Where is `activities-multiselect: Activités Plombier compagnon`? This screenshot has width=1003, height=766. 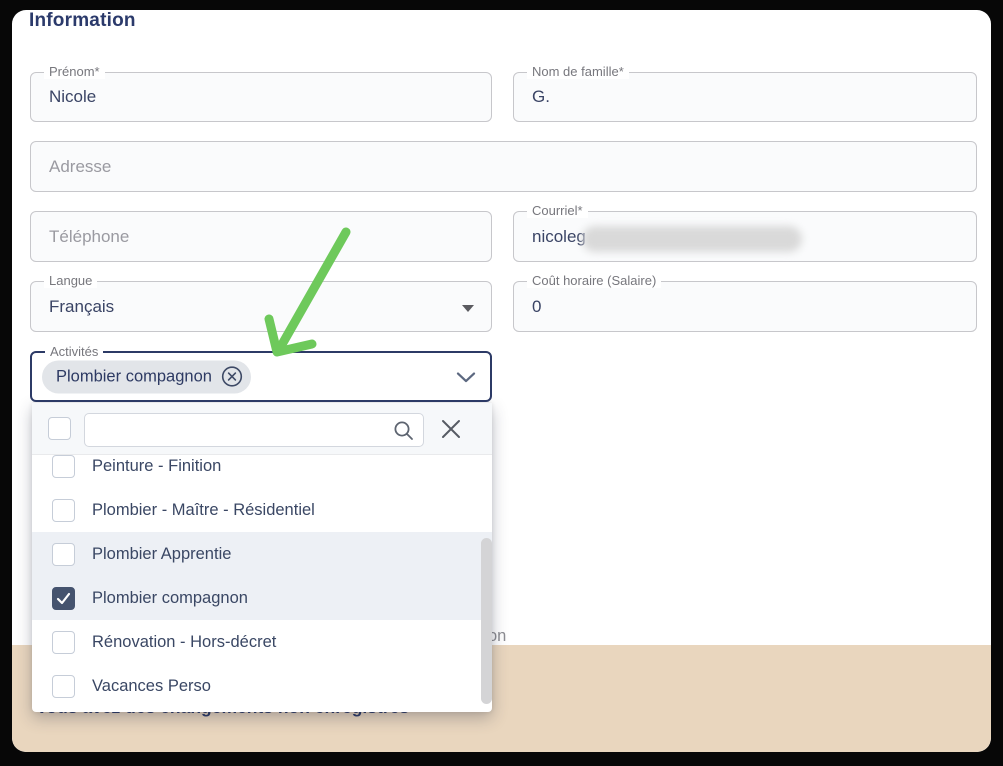 activities-multiselect: Activités Plombier compagnon is located at coordinates (261, 373).